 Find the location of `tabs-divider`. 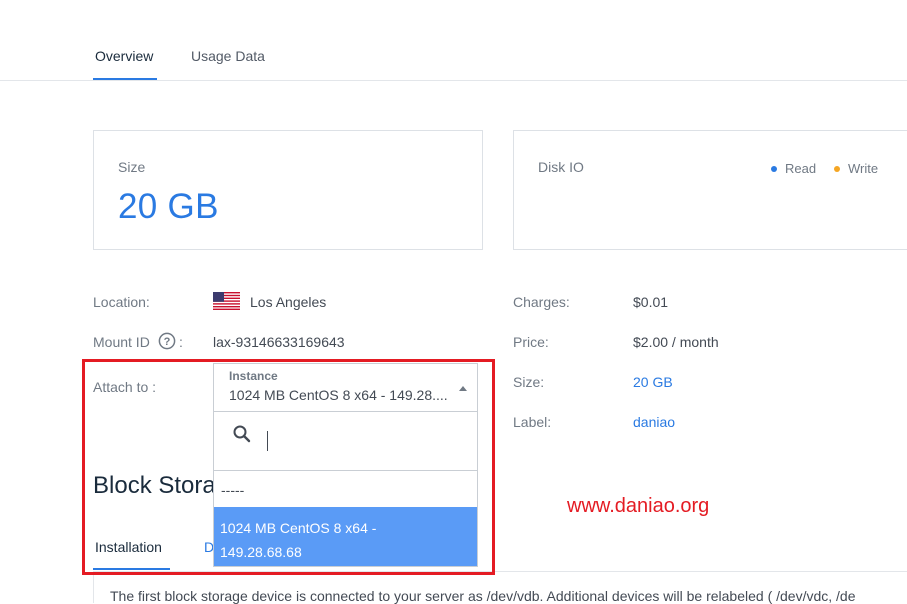

tabs-divider is located at coordinates (453, 80).